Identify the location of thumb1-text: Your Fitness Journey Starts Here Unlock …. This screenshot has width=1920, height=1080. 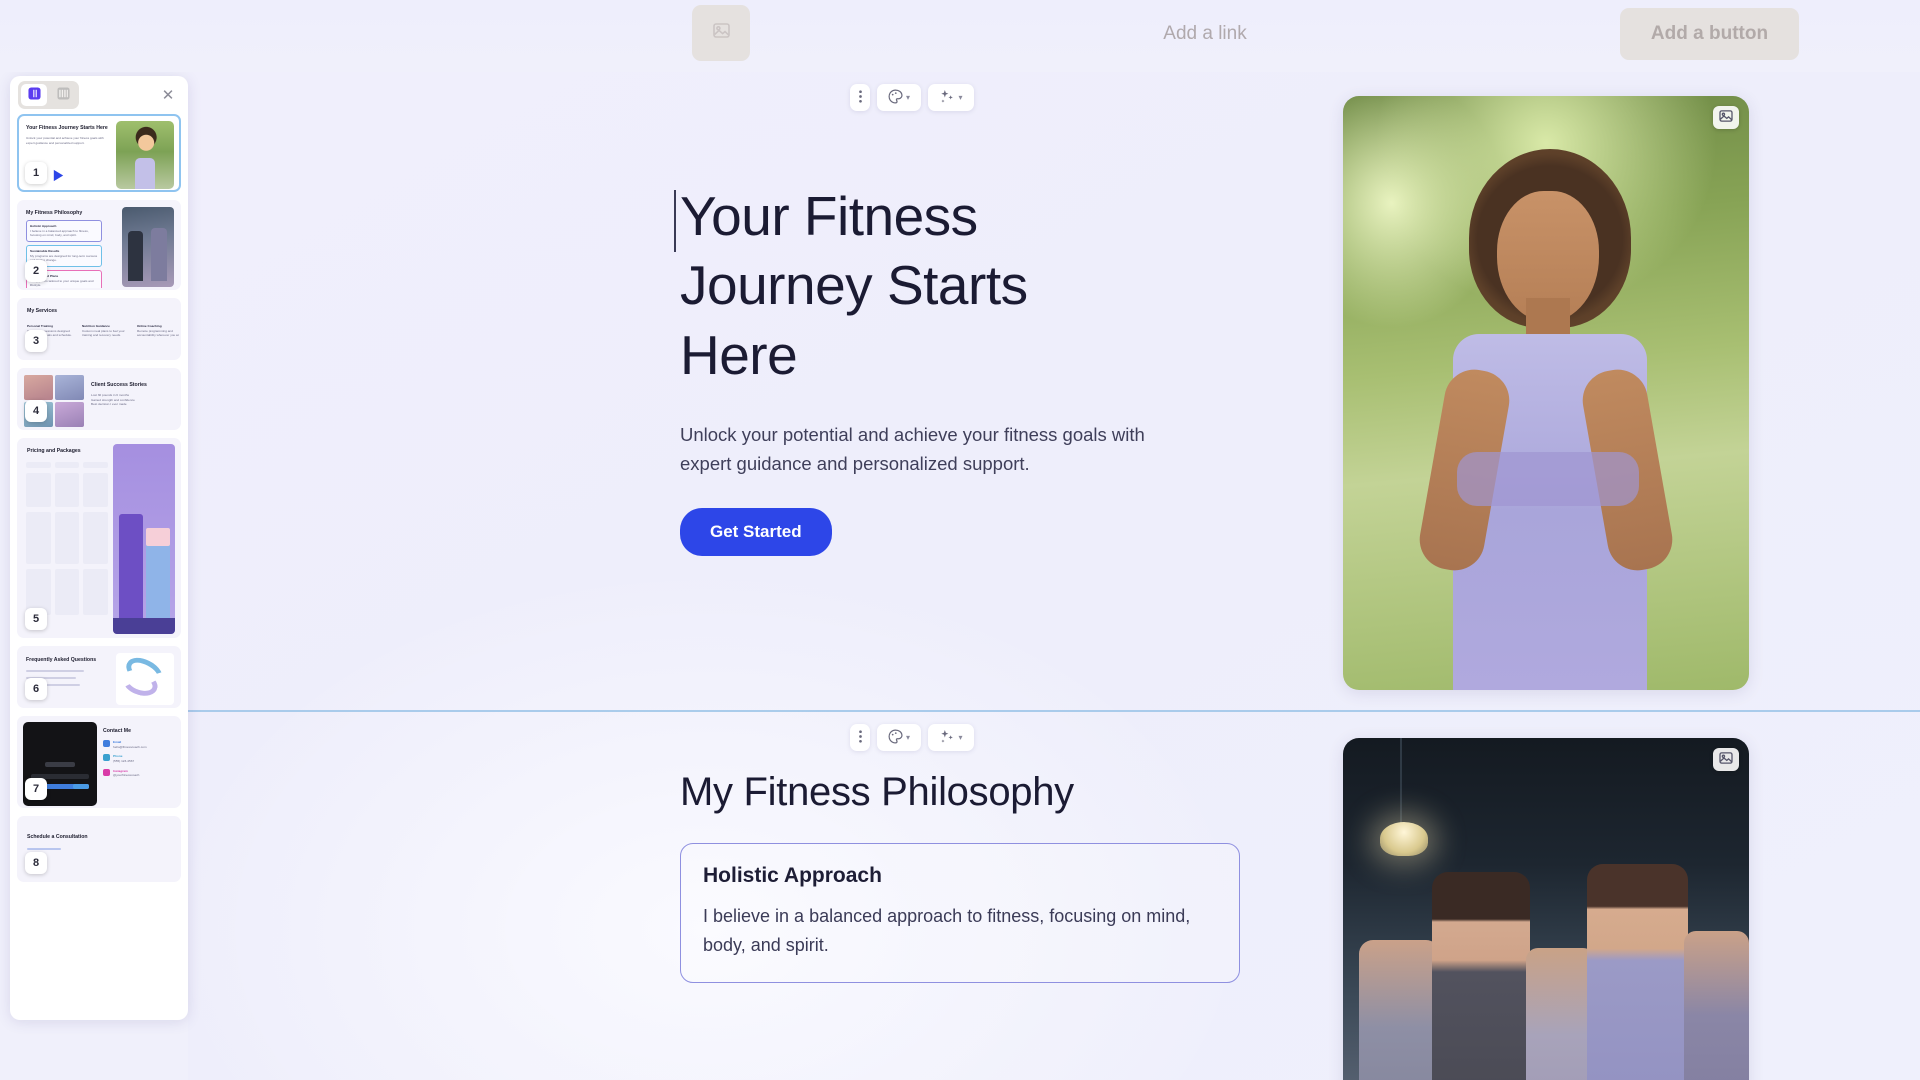
(67, 135).